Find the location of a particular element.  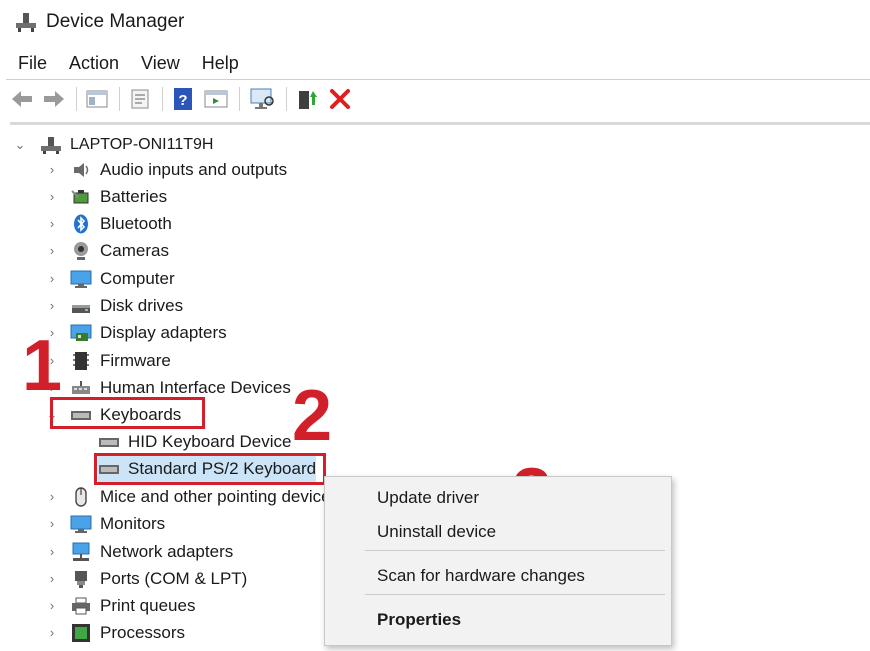

tree-item-label: Monitors is located at coordinates (133, 523).